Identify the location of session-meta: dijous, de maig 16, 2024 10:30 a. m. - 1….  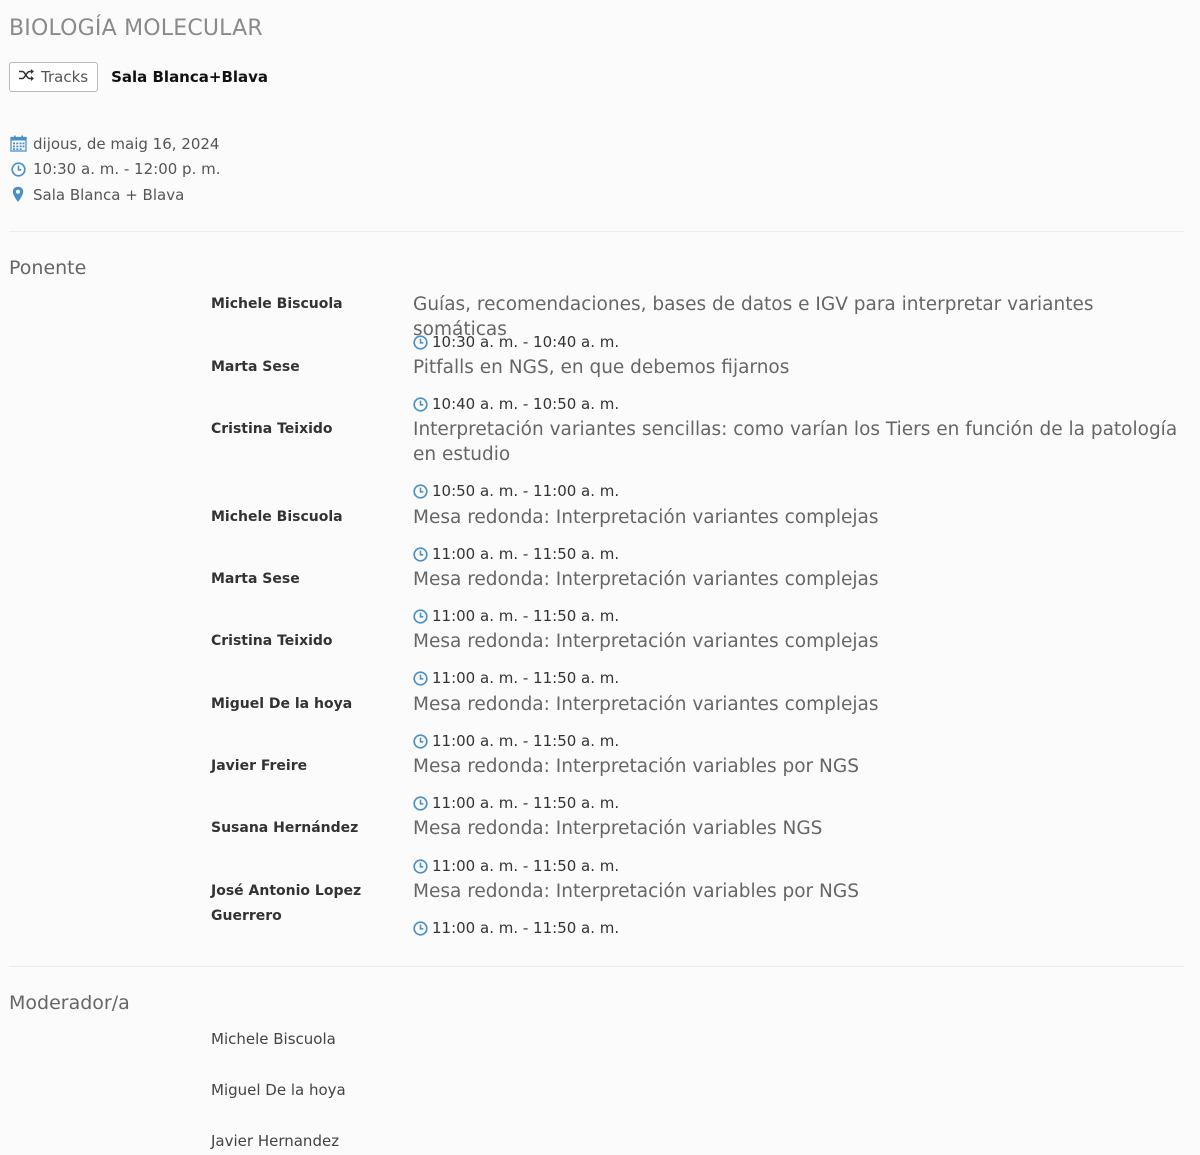
(115, 169).